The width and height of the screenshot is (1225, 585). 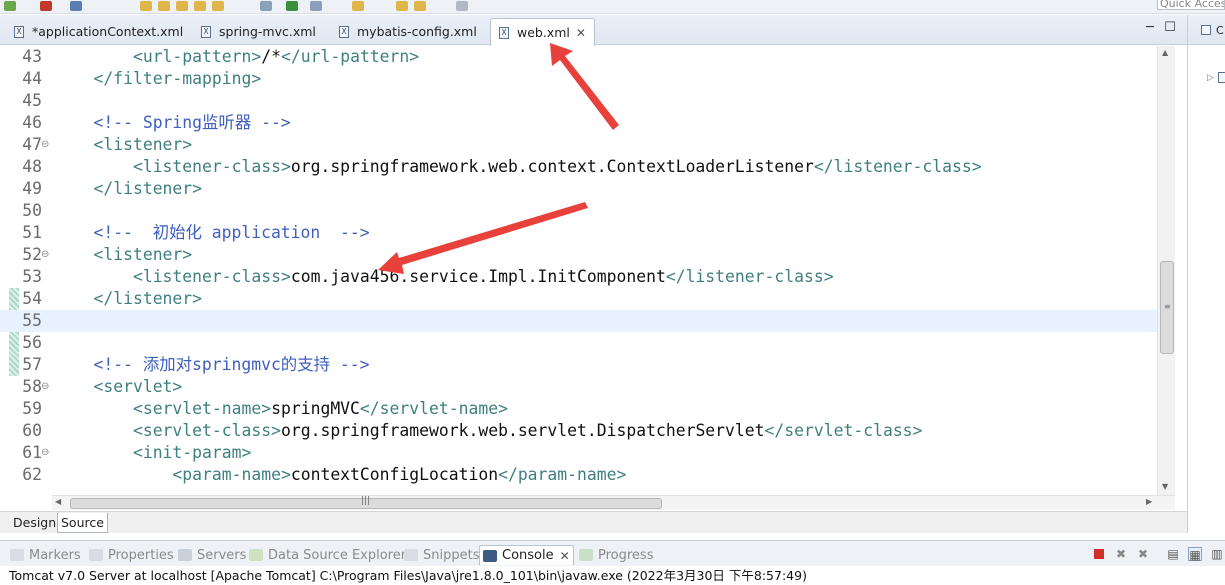 What do you see at coordinates (580, 145) in the screenshot?
I see `code-line: 47 ⊖ <listener>` at bounding box center [580, 145].